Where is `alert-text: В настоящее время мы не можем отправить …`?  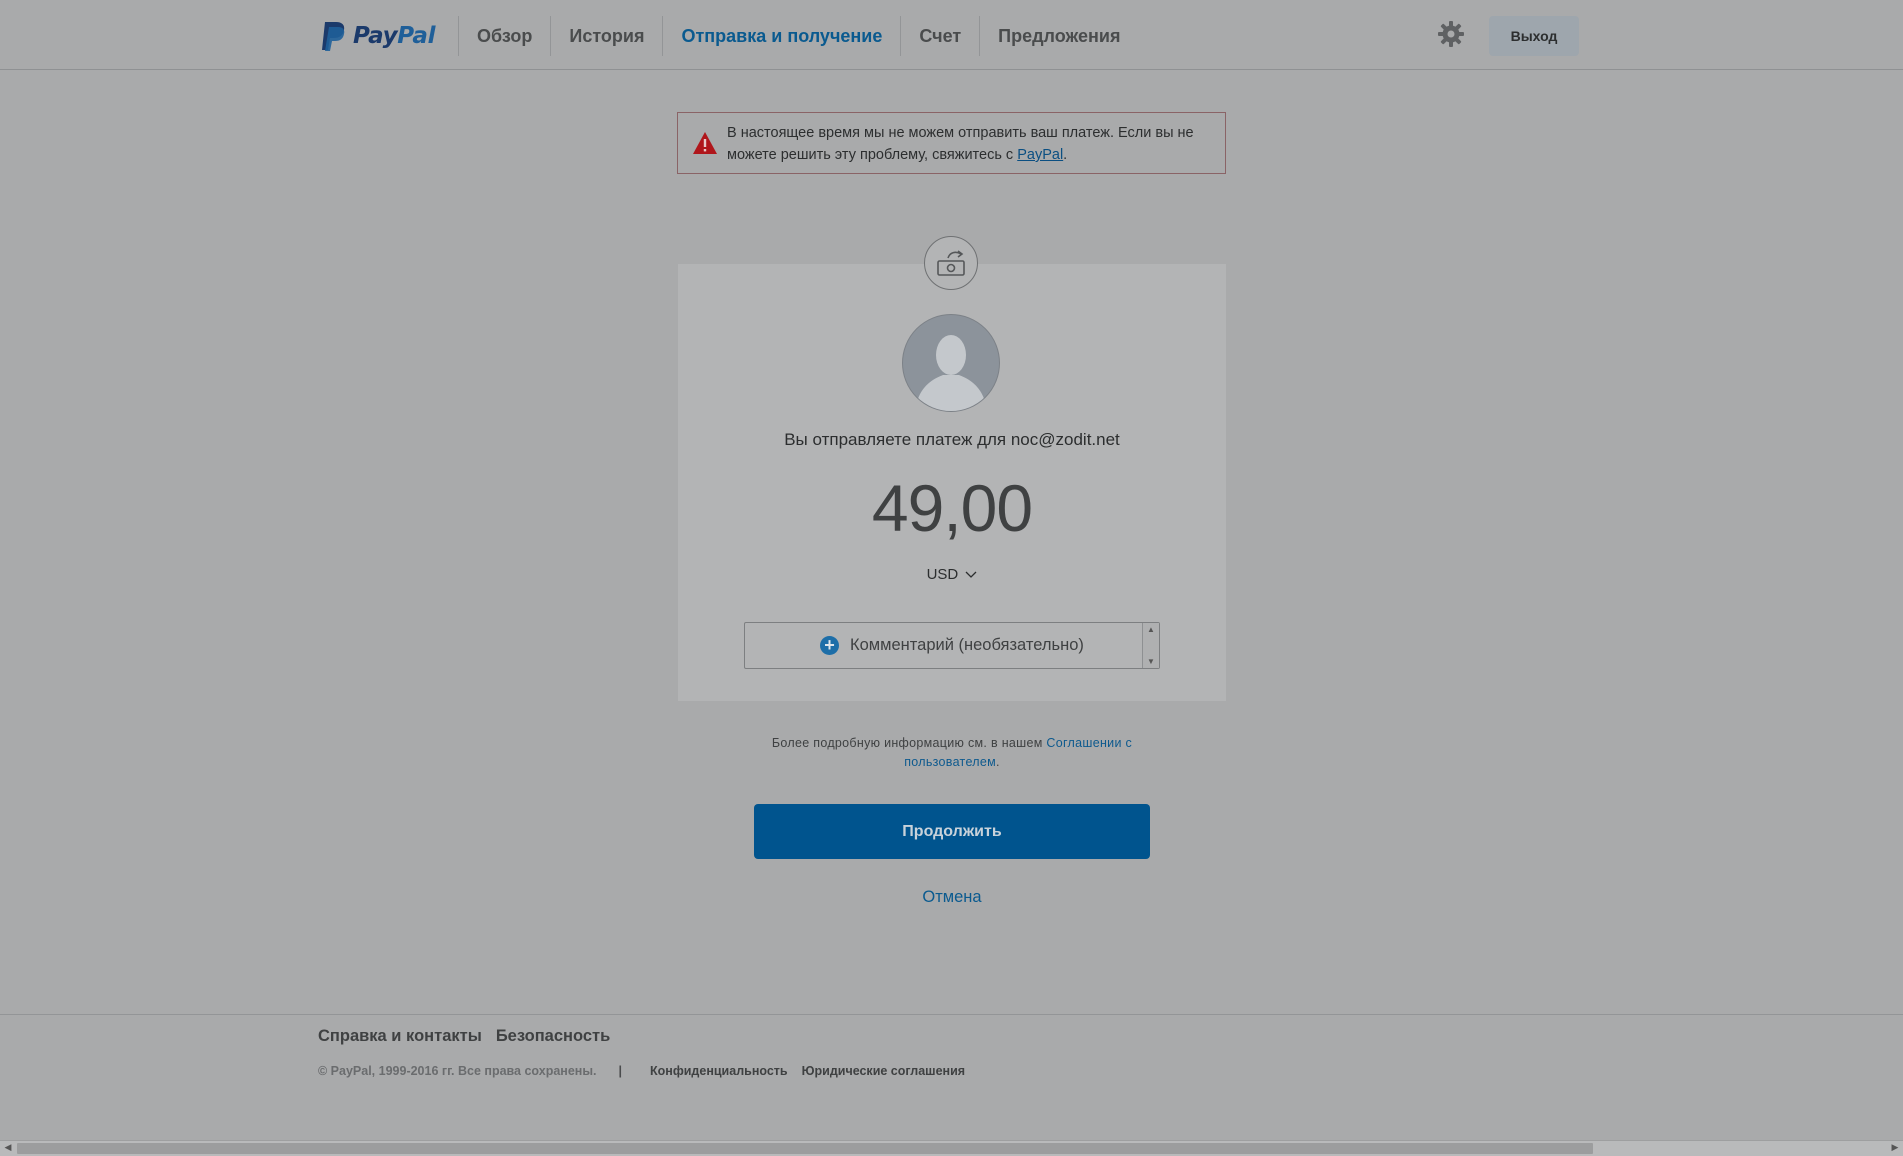
alert-text: В настоящее время мы не можем отправить … is located at coordinates (960, 144).